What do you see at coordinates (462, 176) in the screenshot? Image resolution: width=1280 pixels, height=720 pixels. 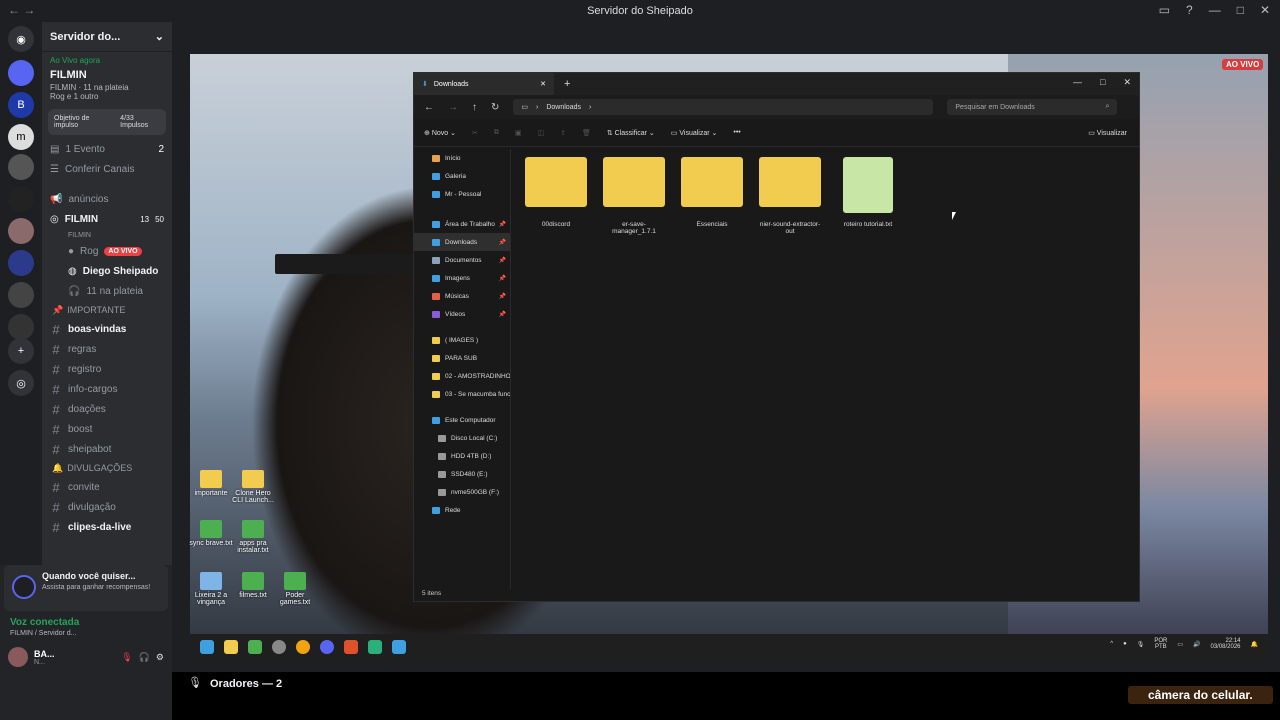 I see `nav-item: Galeria` at bounding box center [462, 176].